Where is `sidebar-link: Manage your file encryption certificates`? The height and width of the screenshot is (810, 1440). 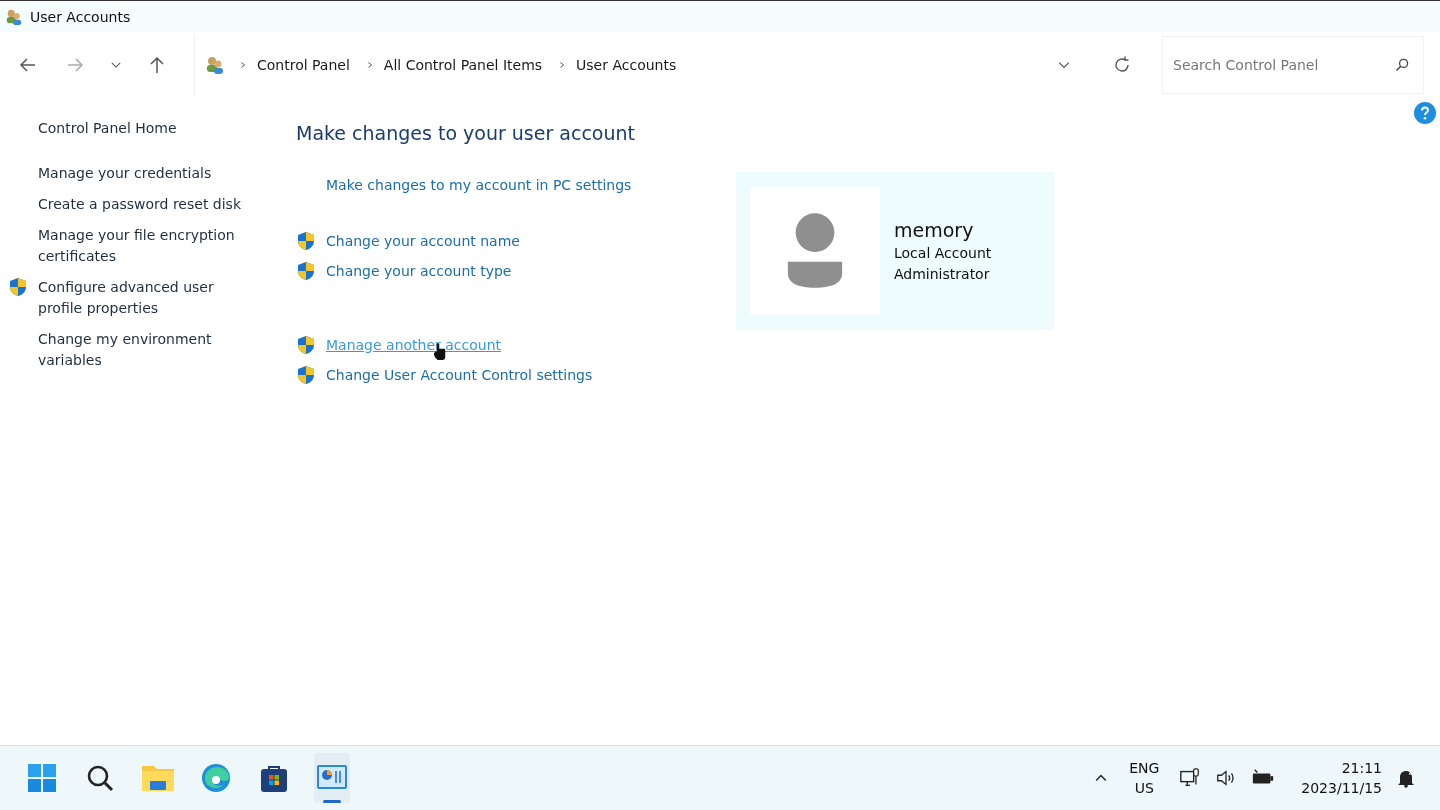
sidebar-link: Manage your file encryption certificates is located at coordinates (143, 246).